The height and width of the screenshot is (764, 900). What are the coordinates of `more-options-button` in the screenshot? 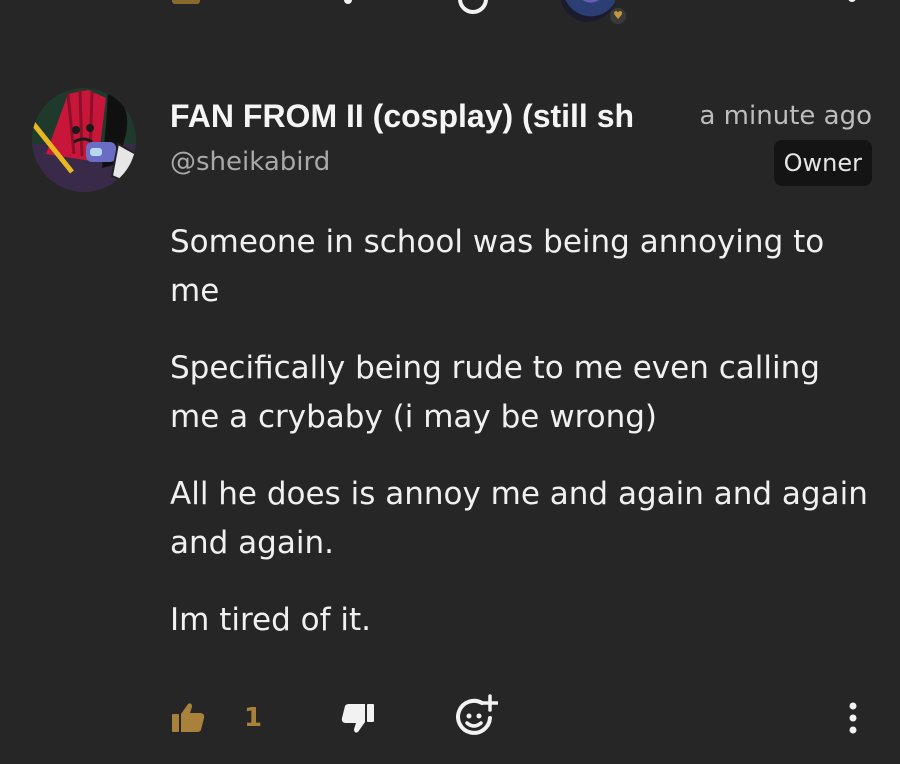 It's located at (853, 718).